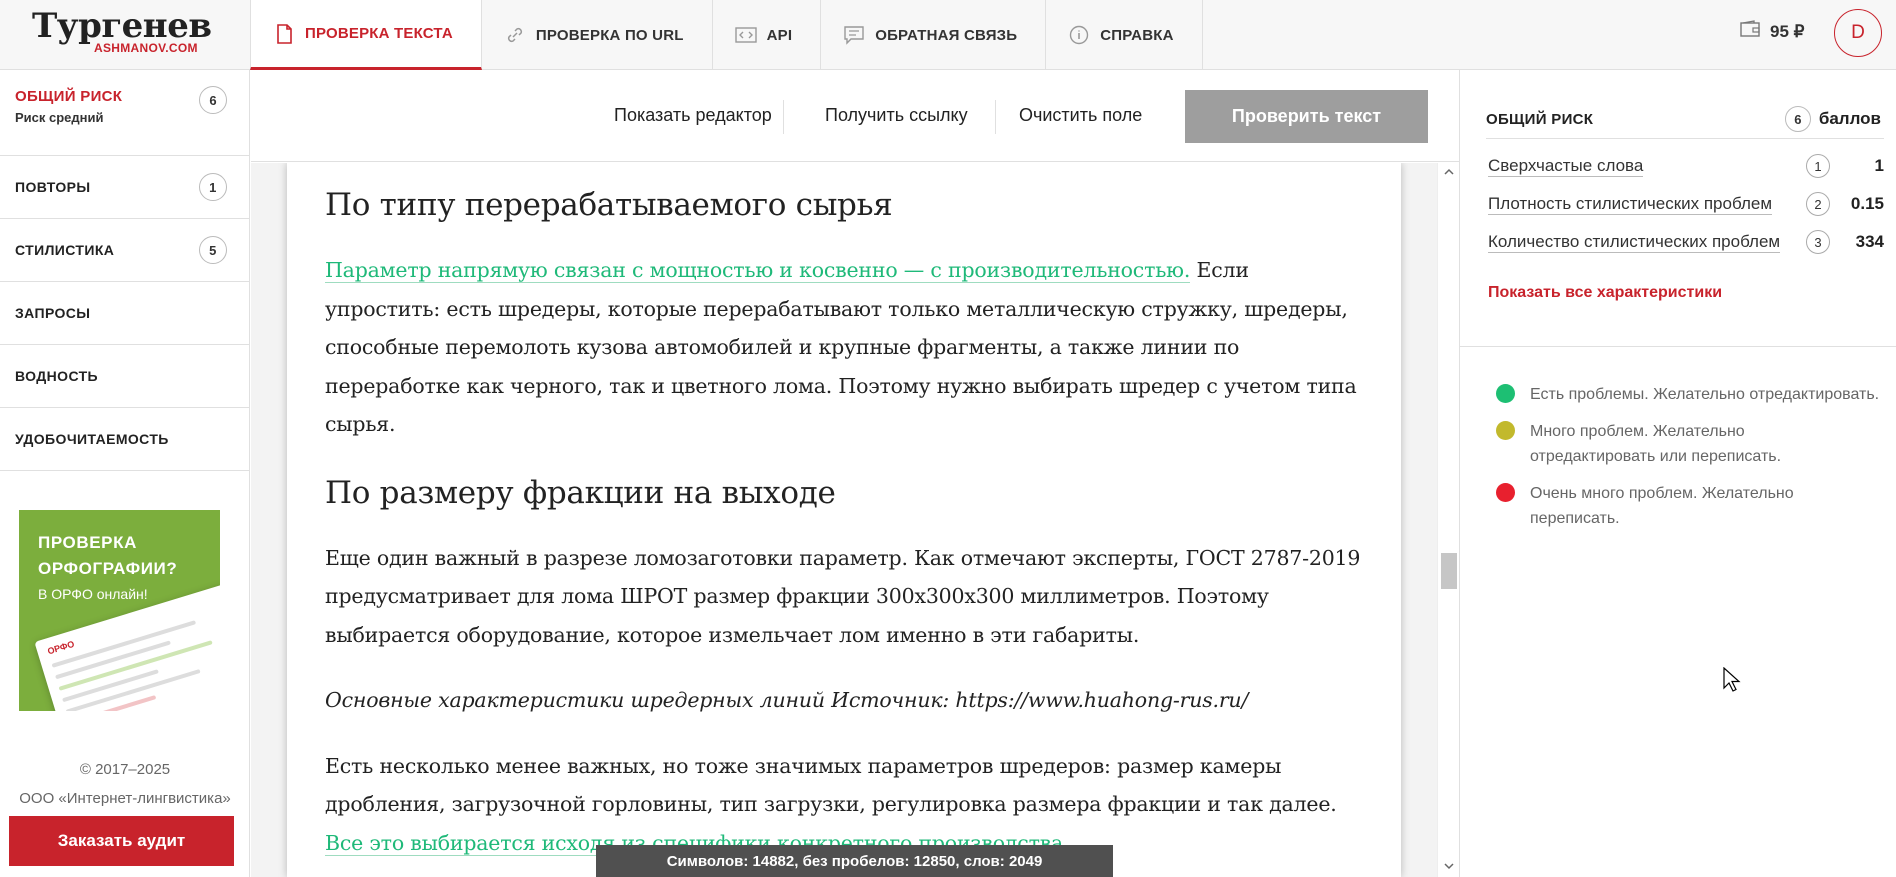  Describe the element at coordinates (65, 250) in the screenshot. I see `sidebar-item-label: СТИЛИСТИКА` at that location.